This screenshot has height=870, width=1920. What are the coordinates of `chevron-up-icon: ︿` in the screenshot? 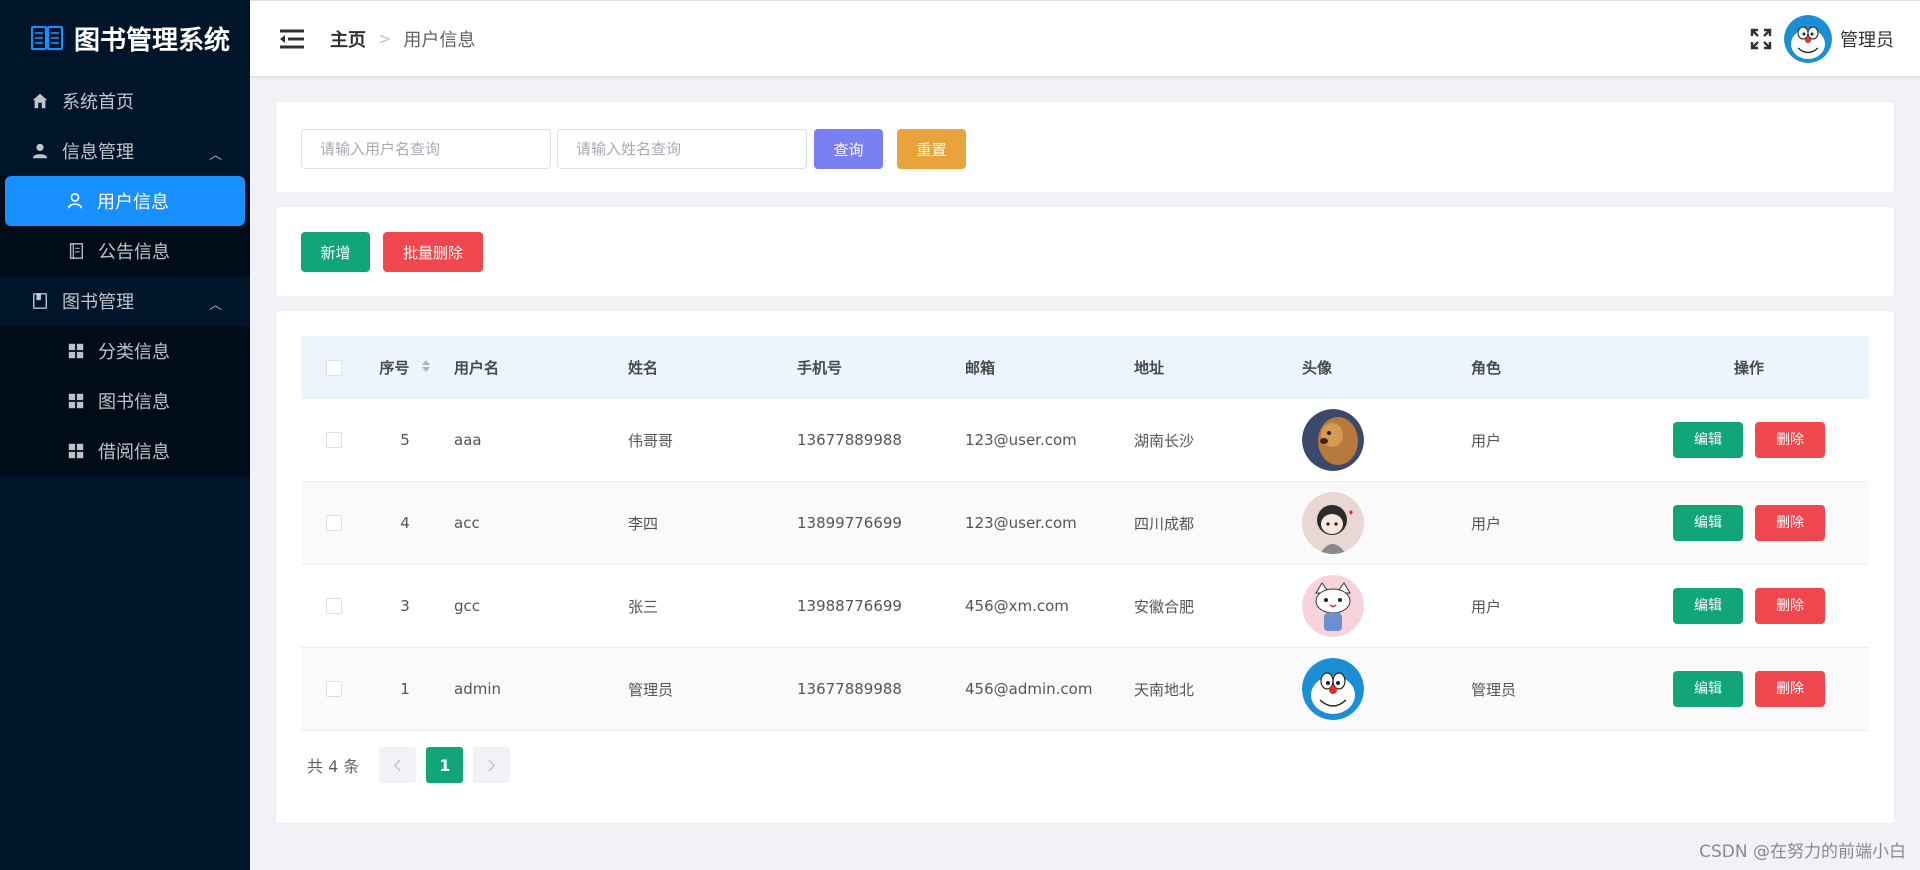 It's located at (215, 305).